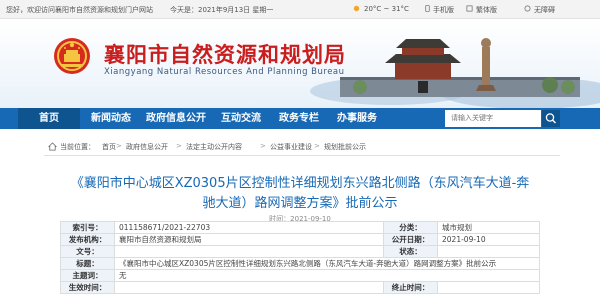 Image resolution: width=600 pixels, height=296 pixels. I want to click on issuer-label: 发布机构：, so click(87, 239).